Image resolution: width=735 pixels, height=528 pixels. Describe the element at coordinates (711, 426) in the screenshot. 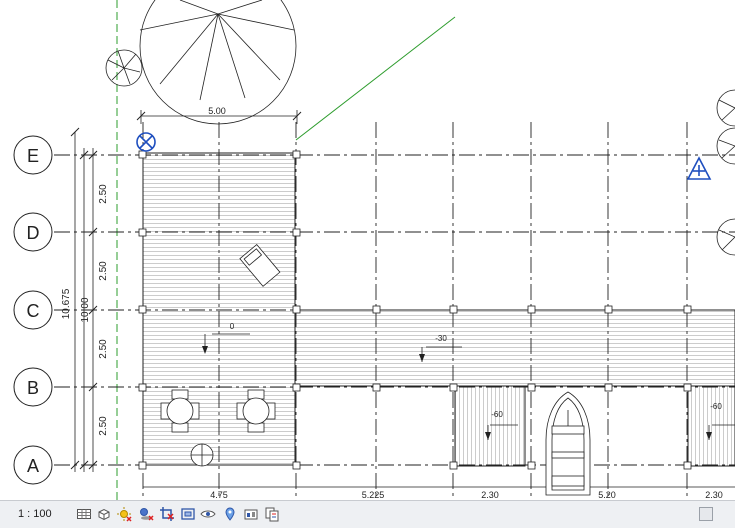

I see `slip-right` at that location.